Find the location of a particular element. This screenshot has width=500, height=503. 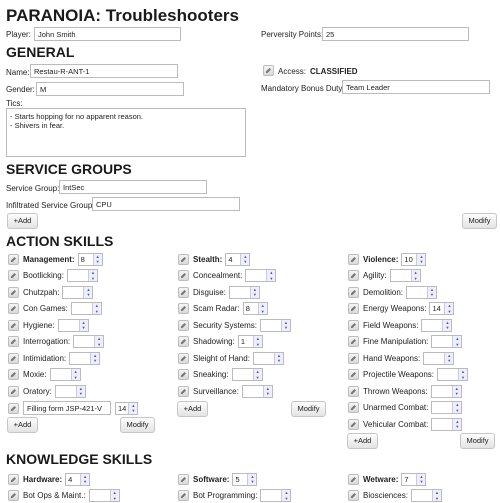

modify-service-group-button: Modify is located at coordinates (479, 221).